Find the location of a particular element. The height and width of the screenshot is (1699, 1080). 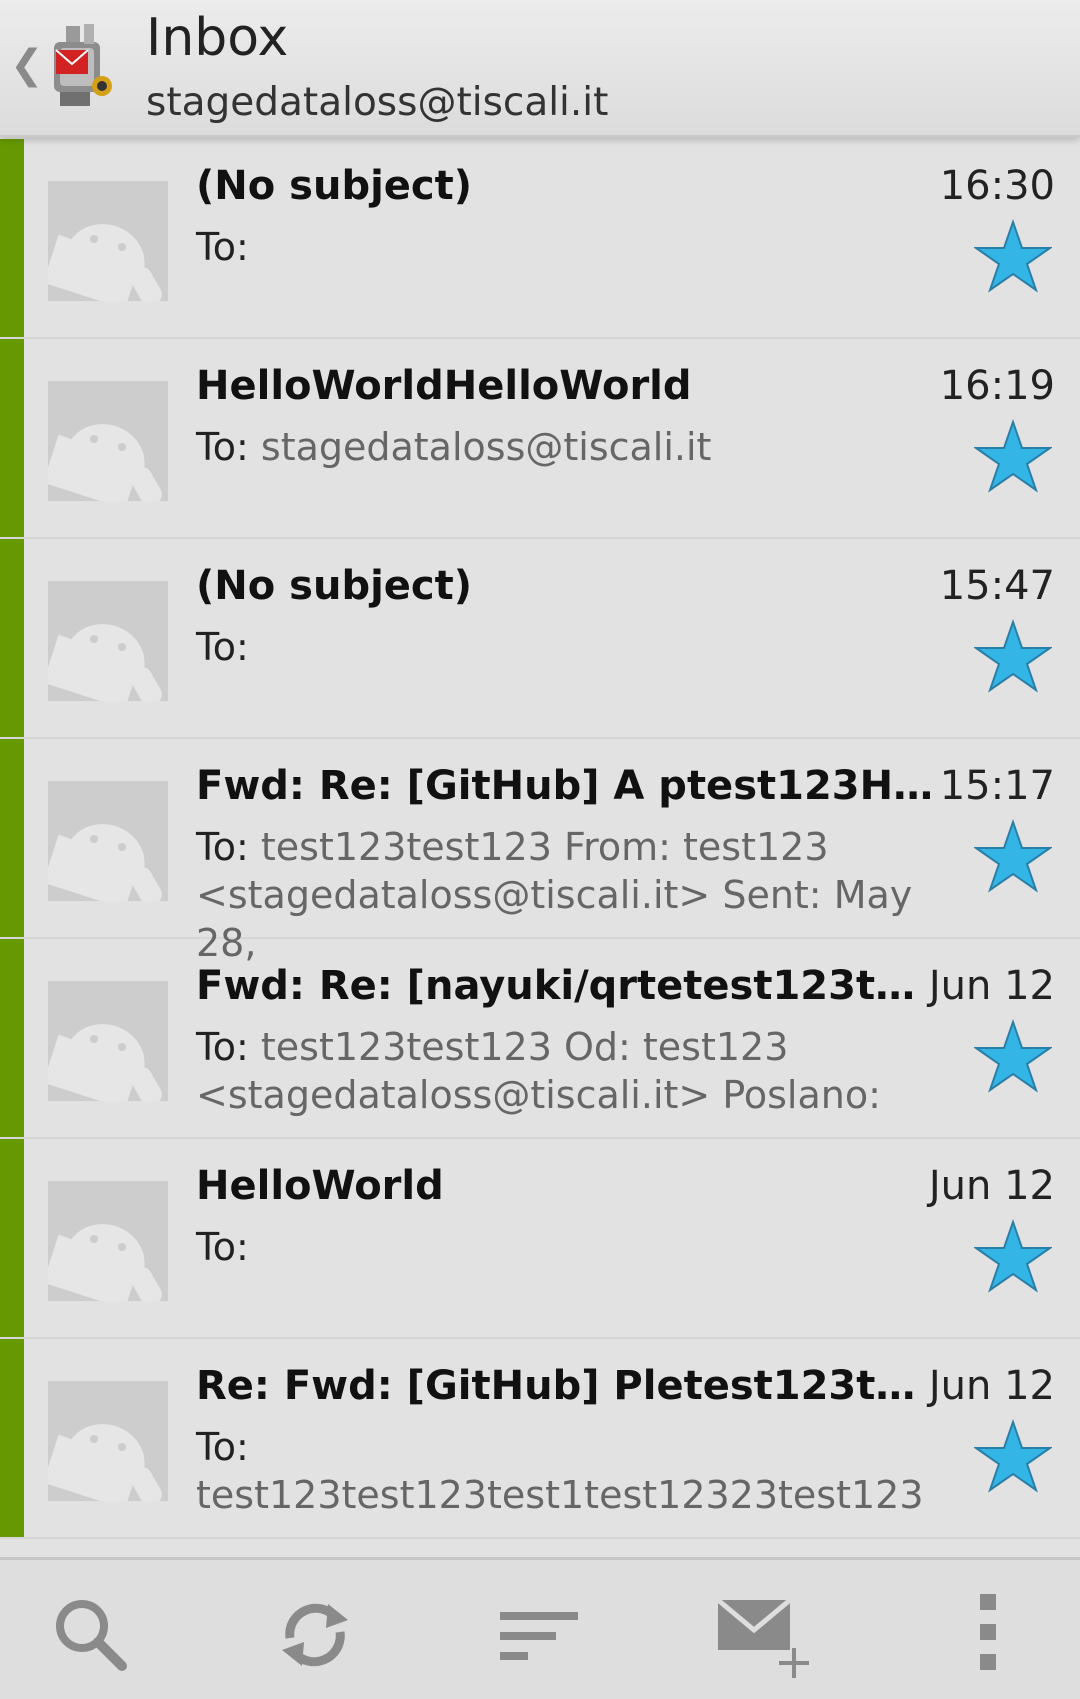

message-row: (No subject) 15:47 To: is located at coordinates (540, 639).